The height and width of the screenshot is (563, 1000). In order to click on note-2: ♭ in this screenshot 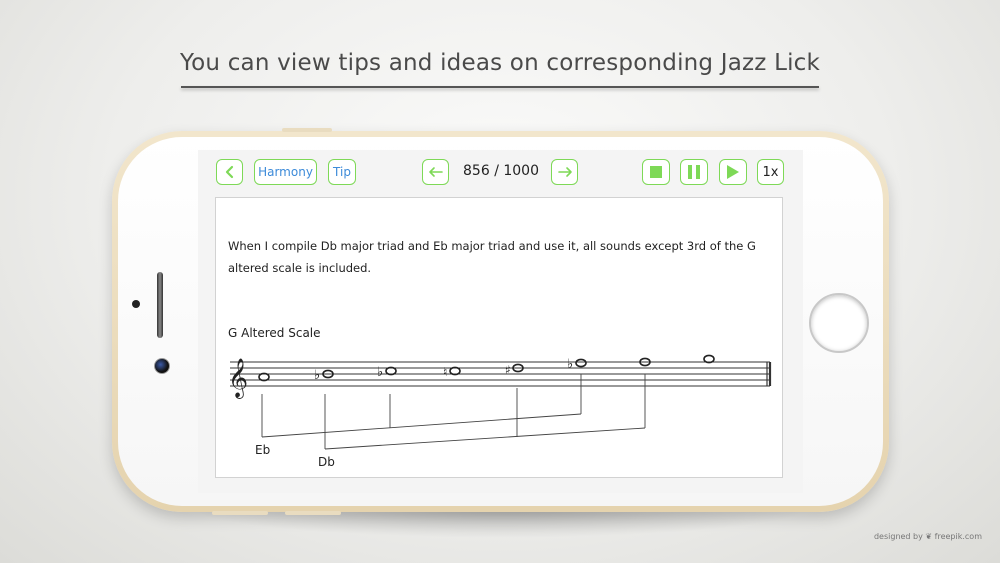, I will do `click(324, 375)`.